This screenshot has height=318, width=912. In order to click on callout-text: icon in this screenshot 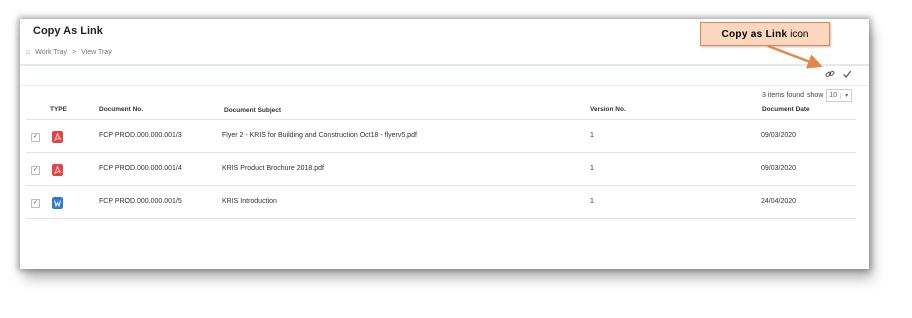, I will do `click(799, 34)`.